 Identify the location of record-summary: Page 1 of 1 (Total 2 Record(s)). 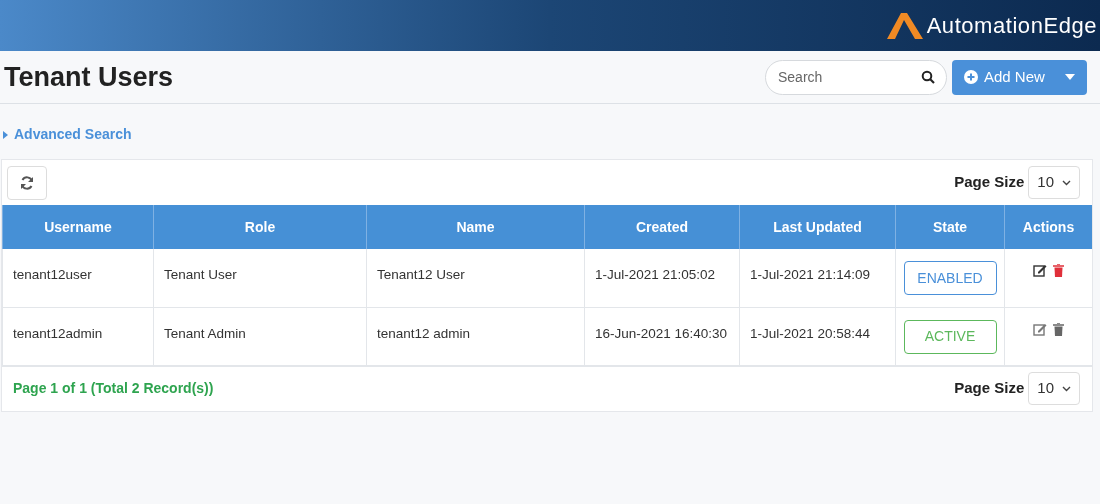
(113, 388).